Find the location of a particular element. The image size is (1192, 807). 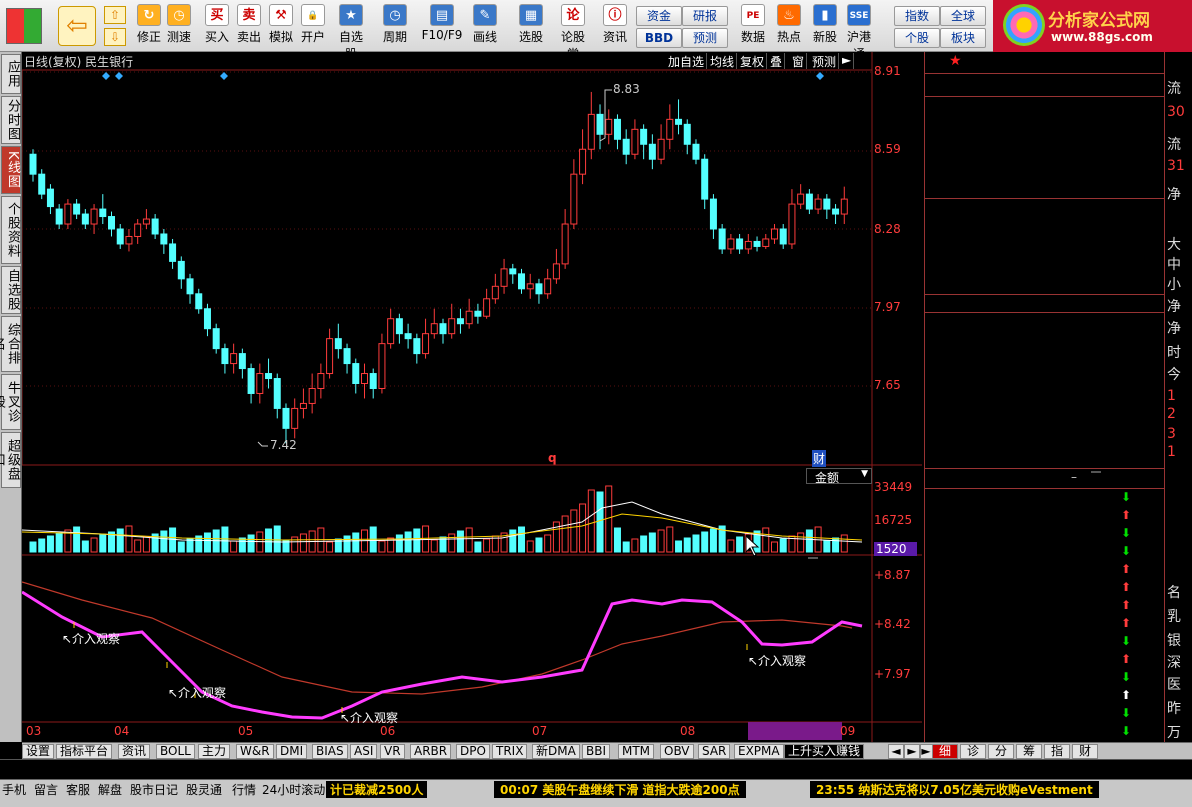

quote-bottom-tab: 指 is located at coordinates (1057, 751).